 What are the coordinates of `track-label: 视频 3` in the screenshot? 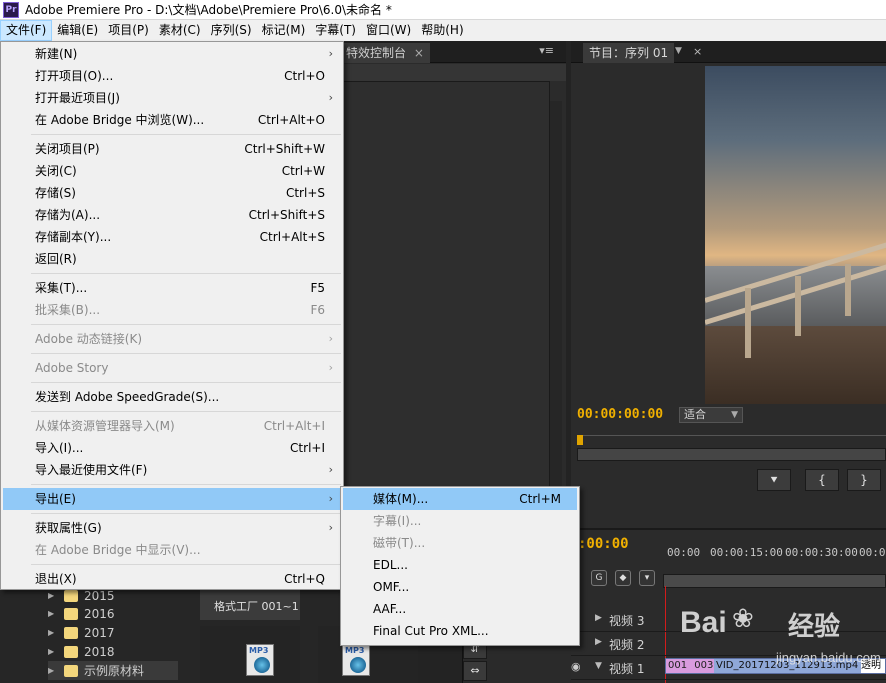 It's located at (627, 621).